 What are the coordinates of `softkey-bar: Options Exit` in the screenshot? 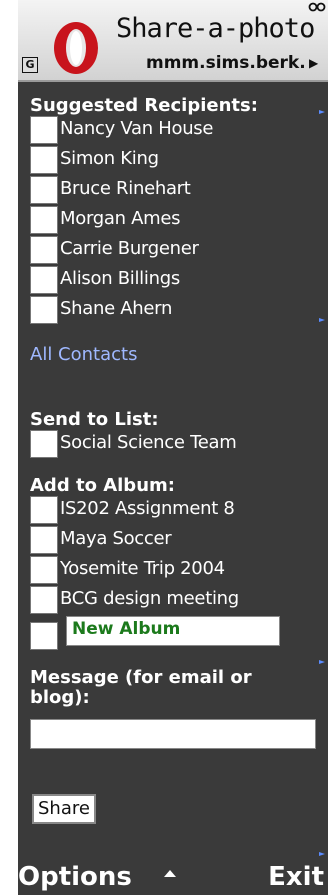 It's located at (173, 877).